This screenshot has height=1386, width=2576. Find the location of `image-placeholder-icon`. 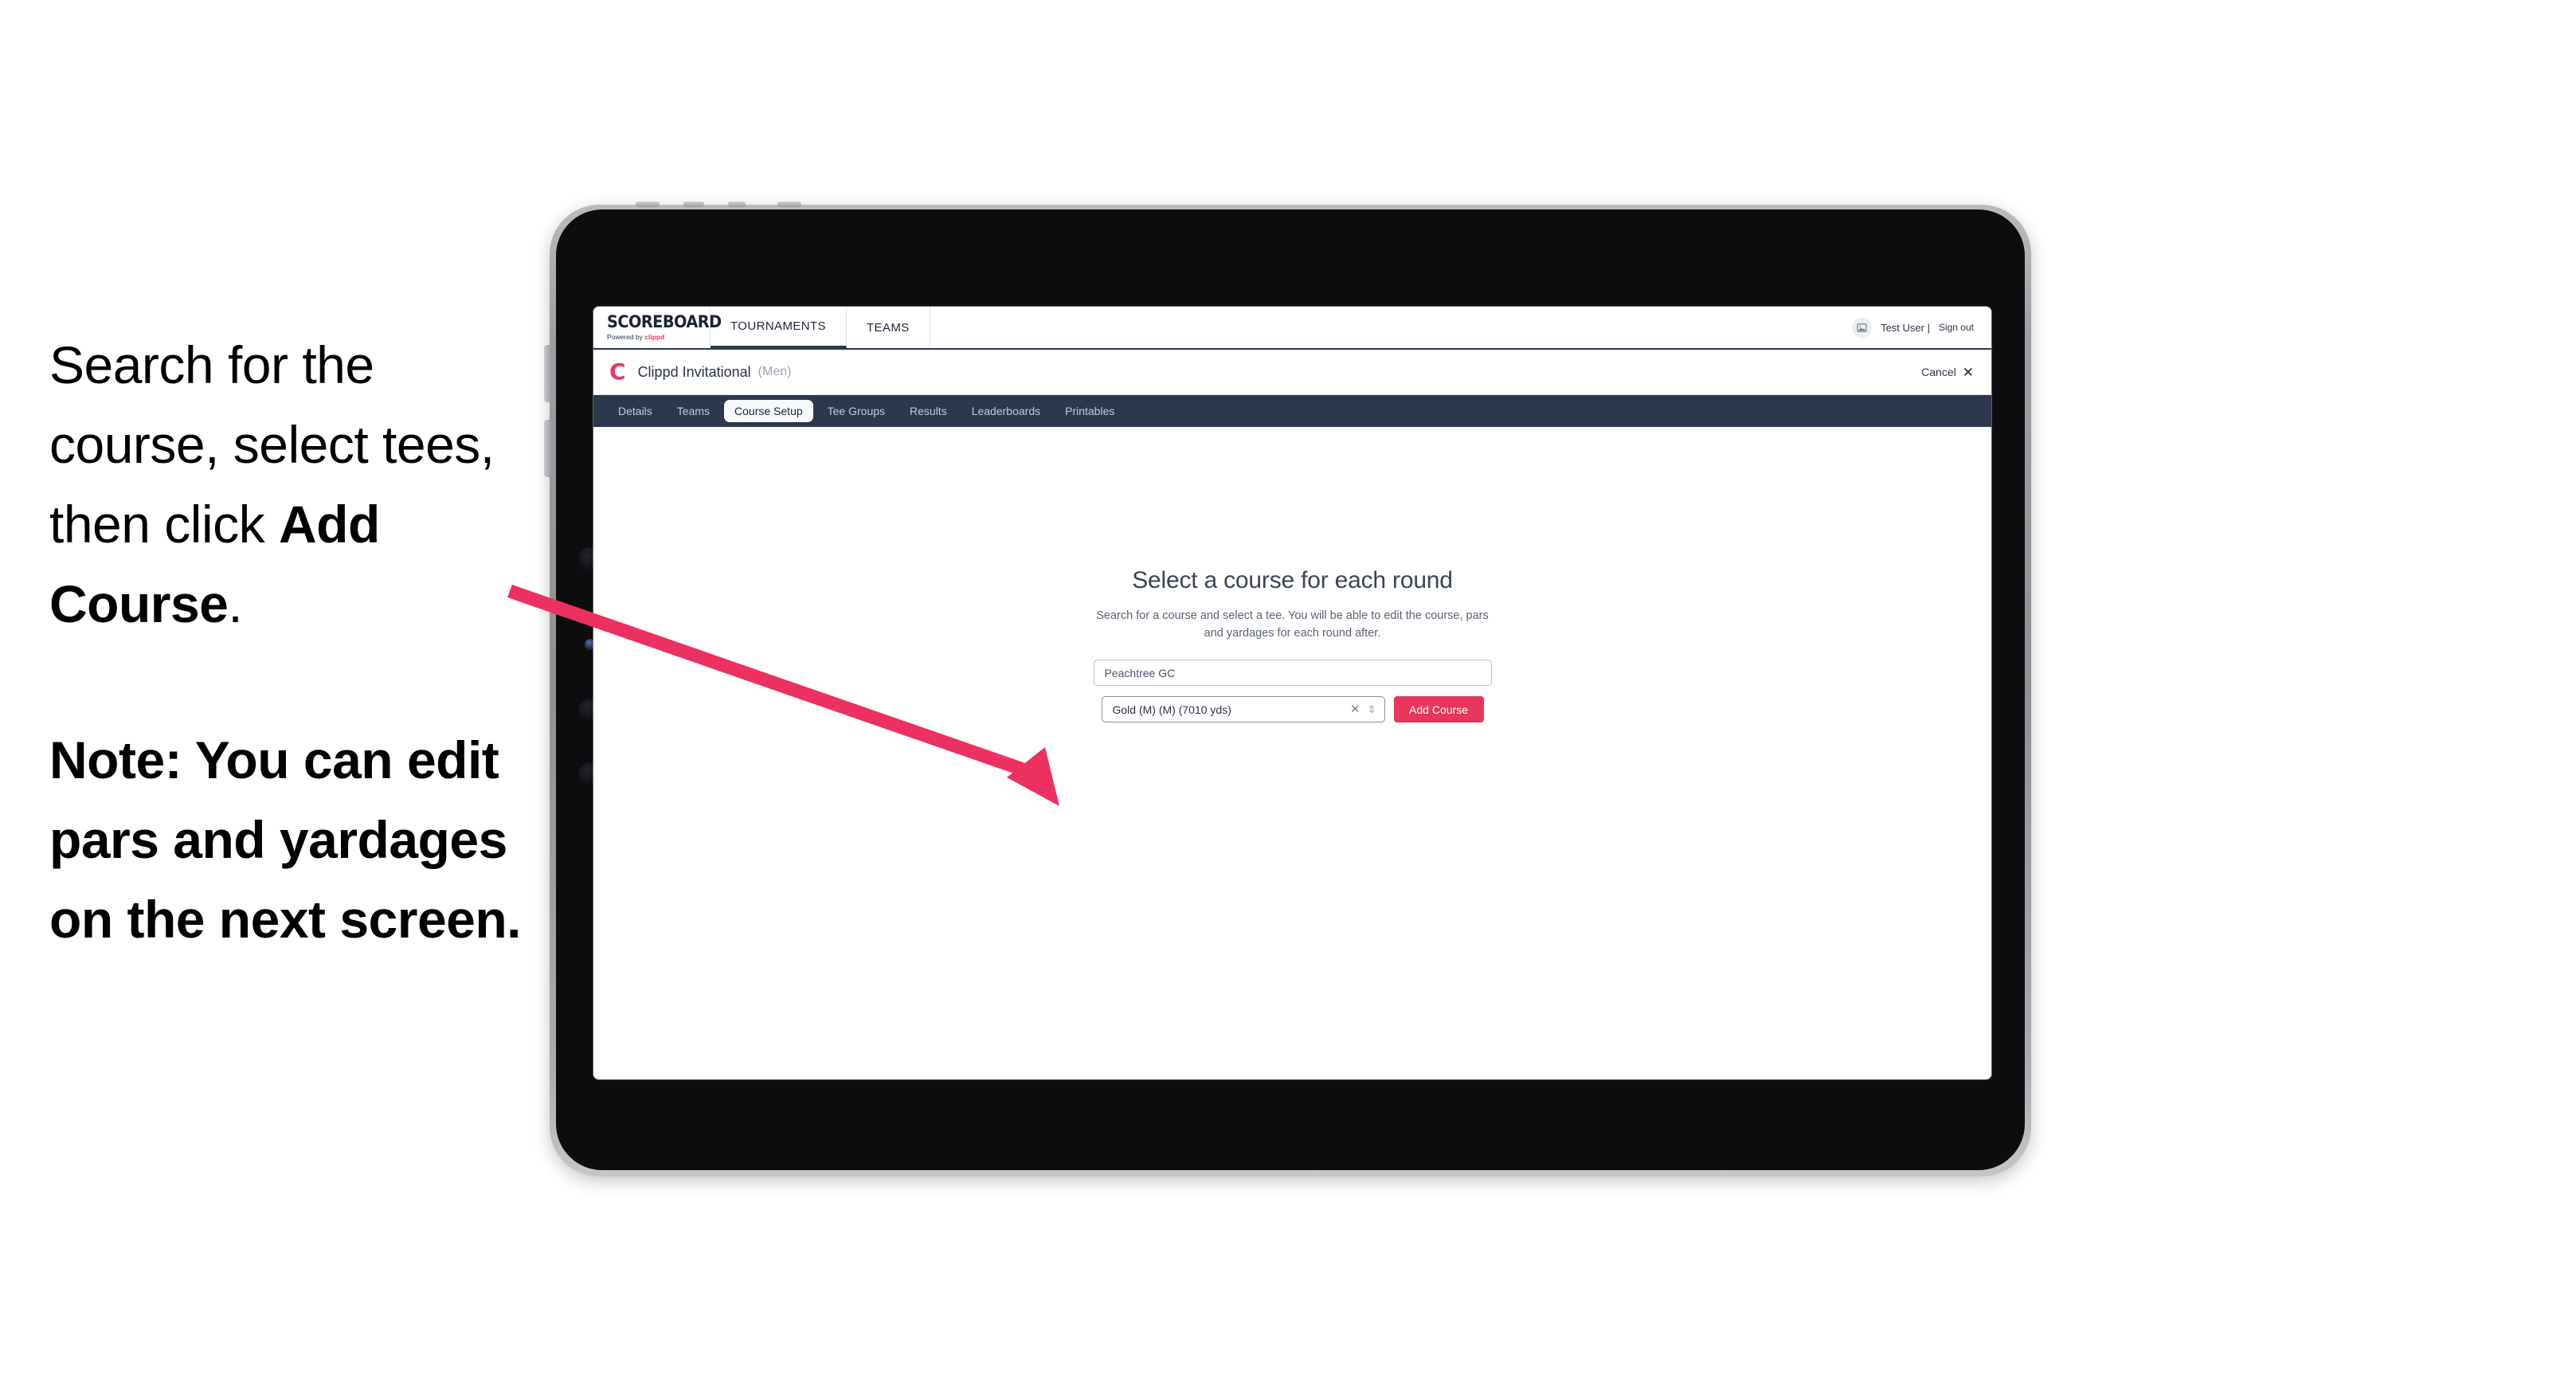

image-placeholder-icon is located at coordinates (1862, 327).